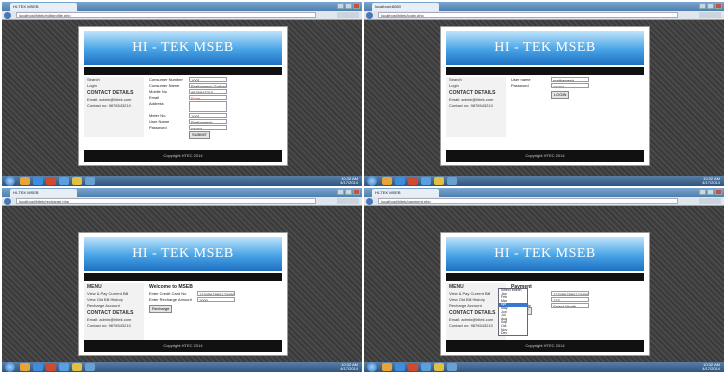 The width and height of the screenshot is (724, 374). I want to click on field-input: Prathamesh Gaikwad, so click(208, 85).